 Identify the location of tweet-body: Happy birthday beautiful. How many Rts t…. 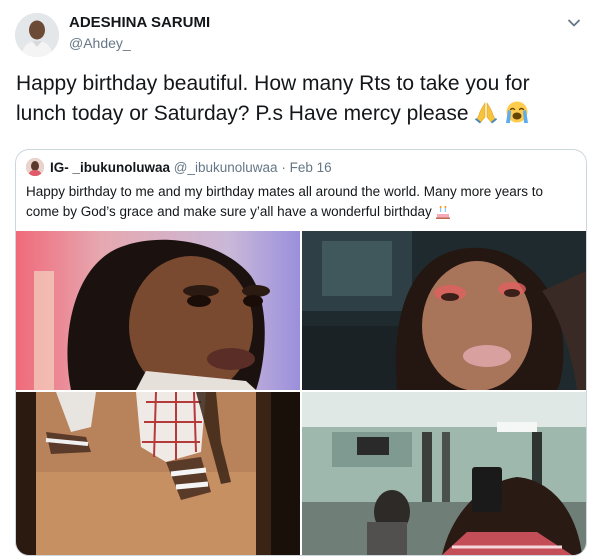
(273, 98).